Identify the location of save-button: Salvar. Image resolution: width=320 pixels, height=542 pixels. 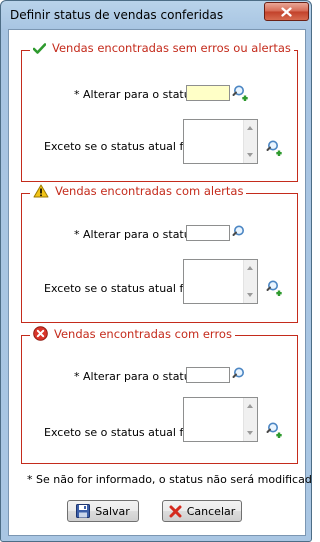
(103, 511).